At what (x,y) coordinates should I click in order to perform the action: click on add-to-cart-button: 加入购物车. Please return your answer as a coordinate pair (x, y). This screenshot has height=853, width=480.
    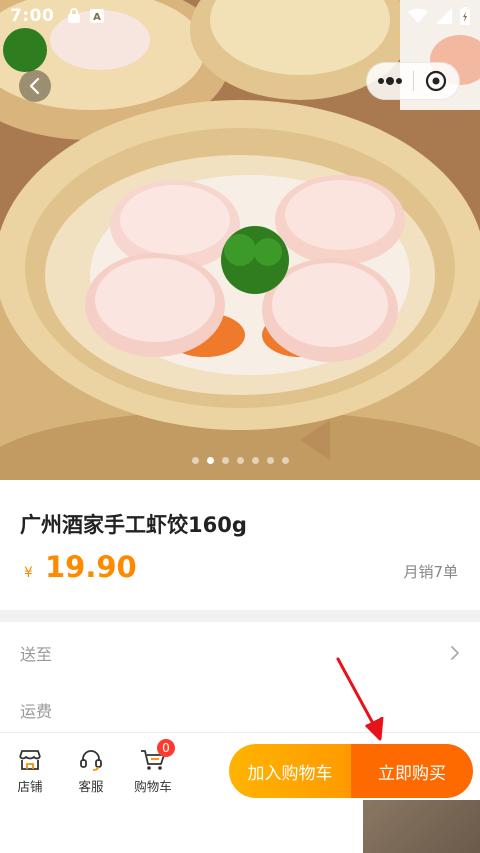
    Looking at the image, I should click on (290, 771).